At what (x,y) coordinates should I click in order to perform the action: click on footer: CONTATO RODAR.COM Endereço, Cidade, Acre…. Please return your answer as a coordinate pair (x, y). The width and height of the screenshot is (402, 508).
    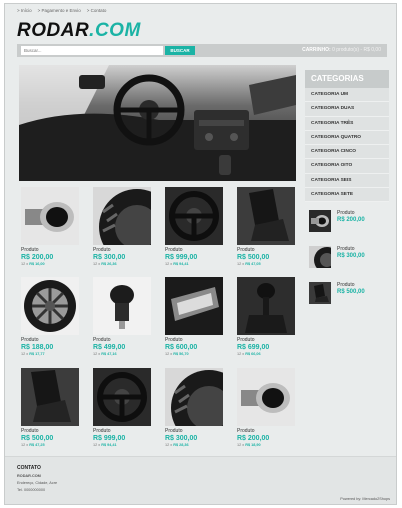
    Looking at the image, I should click on (200, 480).